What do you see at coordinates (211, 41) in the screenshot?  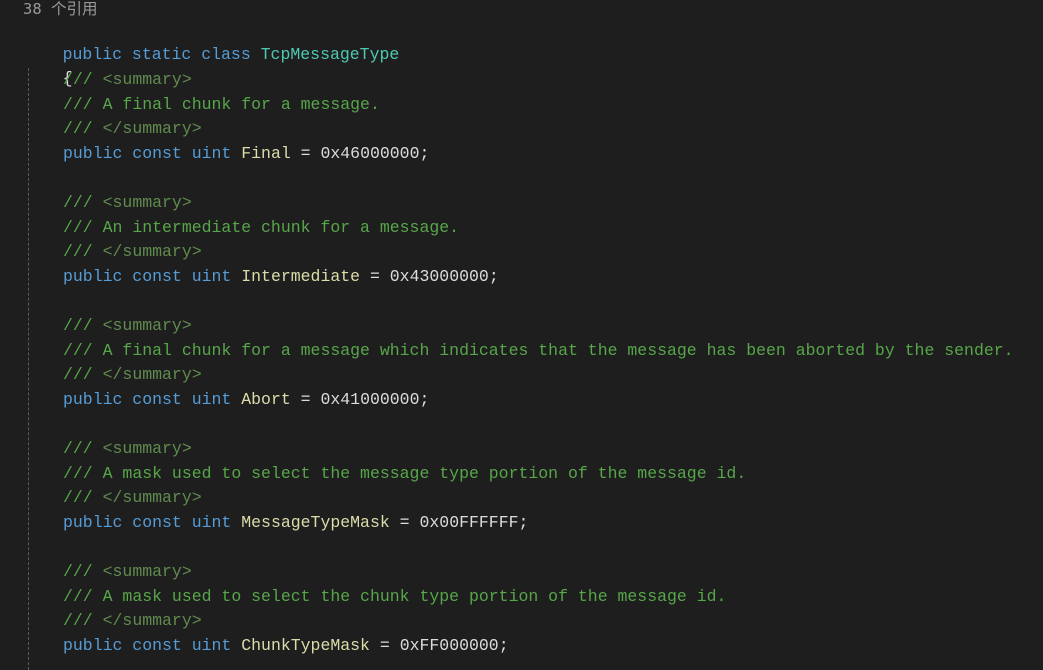 I see `class-declaration-line: public static class TcpMessageType` at bounding box center [211, 41].